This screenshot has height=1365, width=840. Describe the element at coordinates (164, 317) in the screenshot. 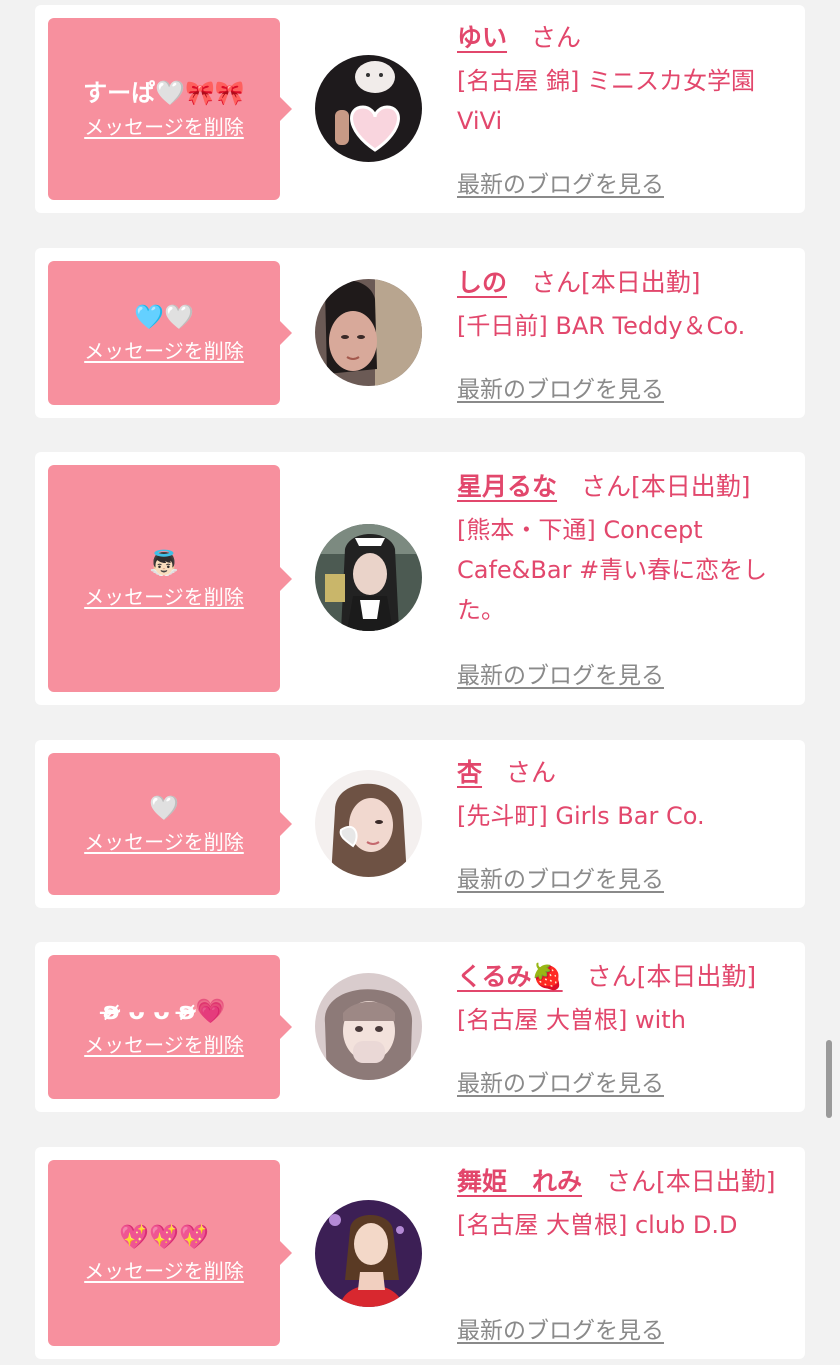

I see `message-text: 🩵🤍` at that location.